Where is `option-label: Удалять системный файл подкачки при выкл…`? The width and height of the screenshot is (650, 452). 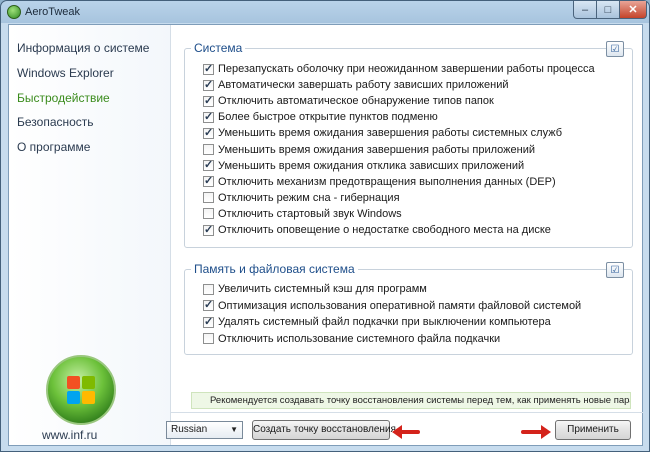
option-label: Удалять системный файл подкачки при выкл… is located at coordinates (384, 322).